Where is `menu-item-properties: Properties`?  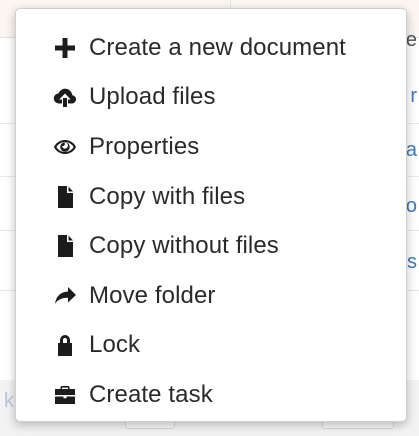
menu-item-properties: Properties is located at coordinates (211, 147).